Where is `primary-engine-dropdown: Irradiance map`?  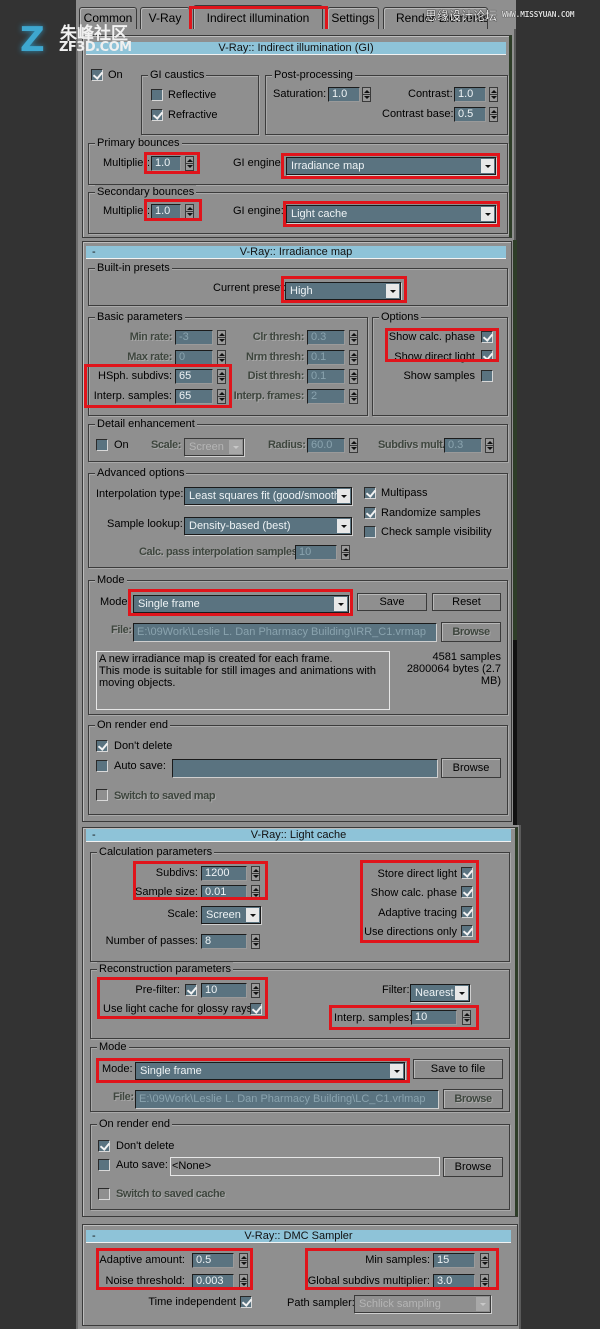 primary-engine-dropdown: Irradiance map is located at coordinates (391, 166).